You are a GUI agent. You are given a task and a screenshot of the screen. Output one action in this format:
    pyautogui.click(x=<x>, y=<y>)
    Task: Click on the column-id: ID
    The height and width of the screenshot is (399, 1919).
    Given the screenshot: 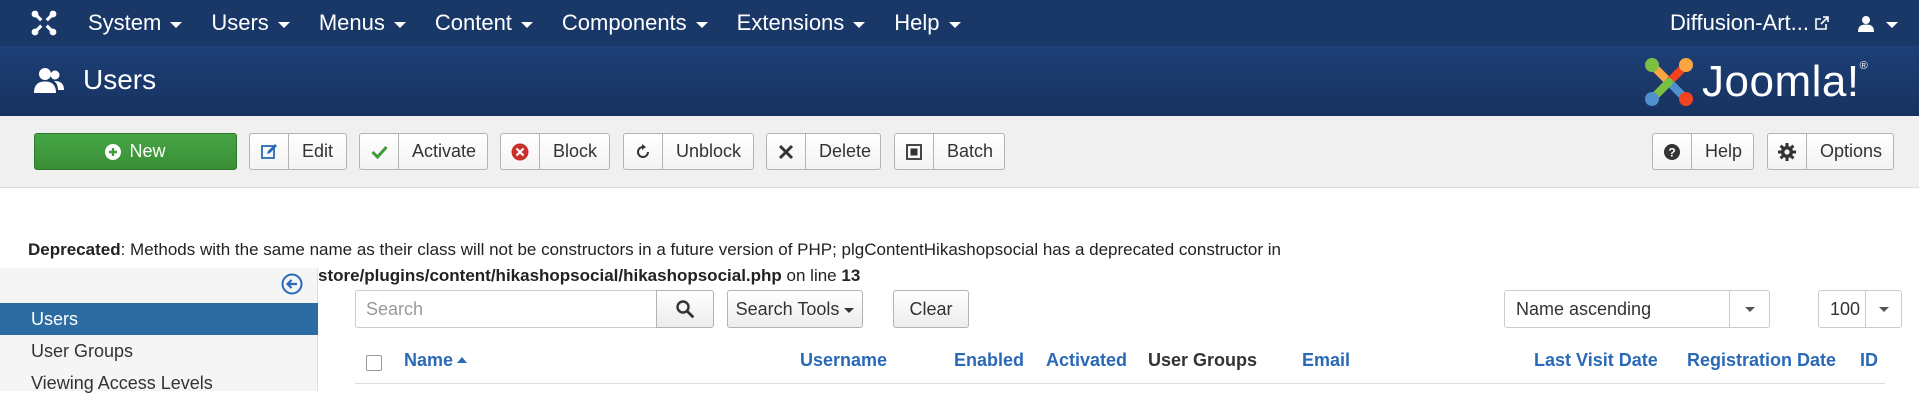 What is the action you would take?
    pyautogui.click(x=1869, y=360)
    